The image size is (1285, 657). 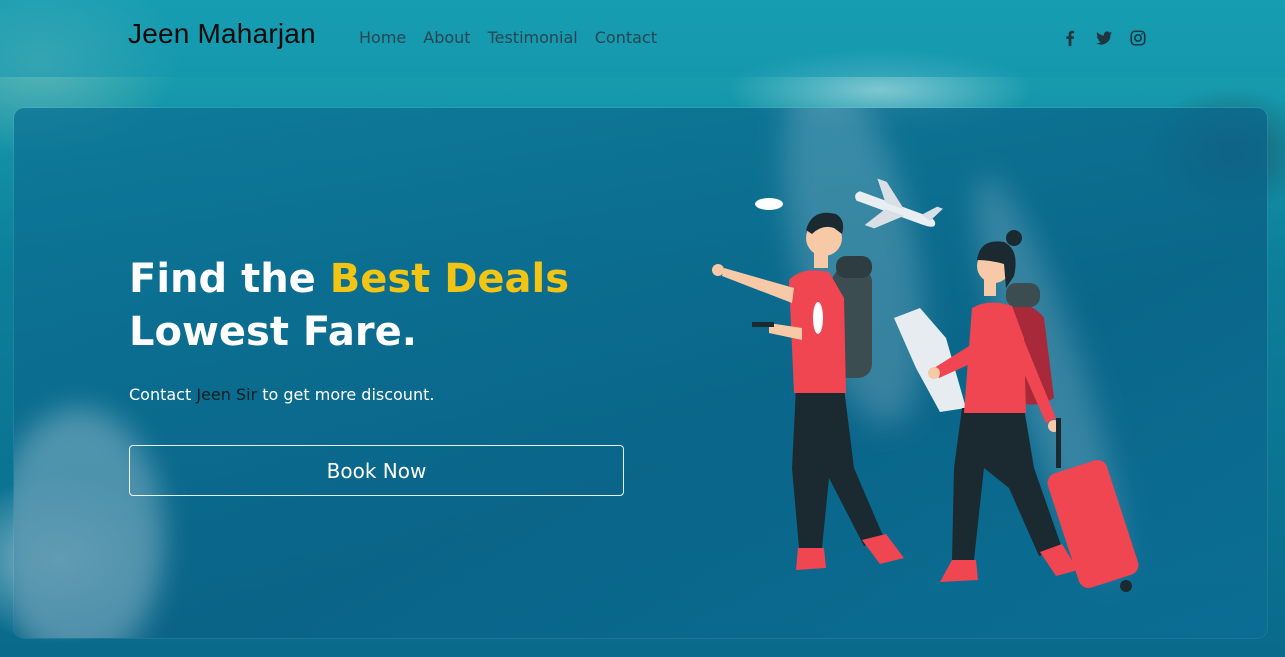 What do you see at coordinates (1016, 411) in the screenshot?
I see `female-traveler` at bounding box center [1016, 411].